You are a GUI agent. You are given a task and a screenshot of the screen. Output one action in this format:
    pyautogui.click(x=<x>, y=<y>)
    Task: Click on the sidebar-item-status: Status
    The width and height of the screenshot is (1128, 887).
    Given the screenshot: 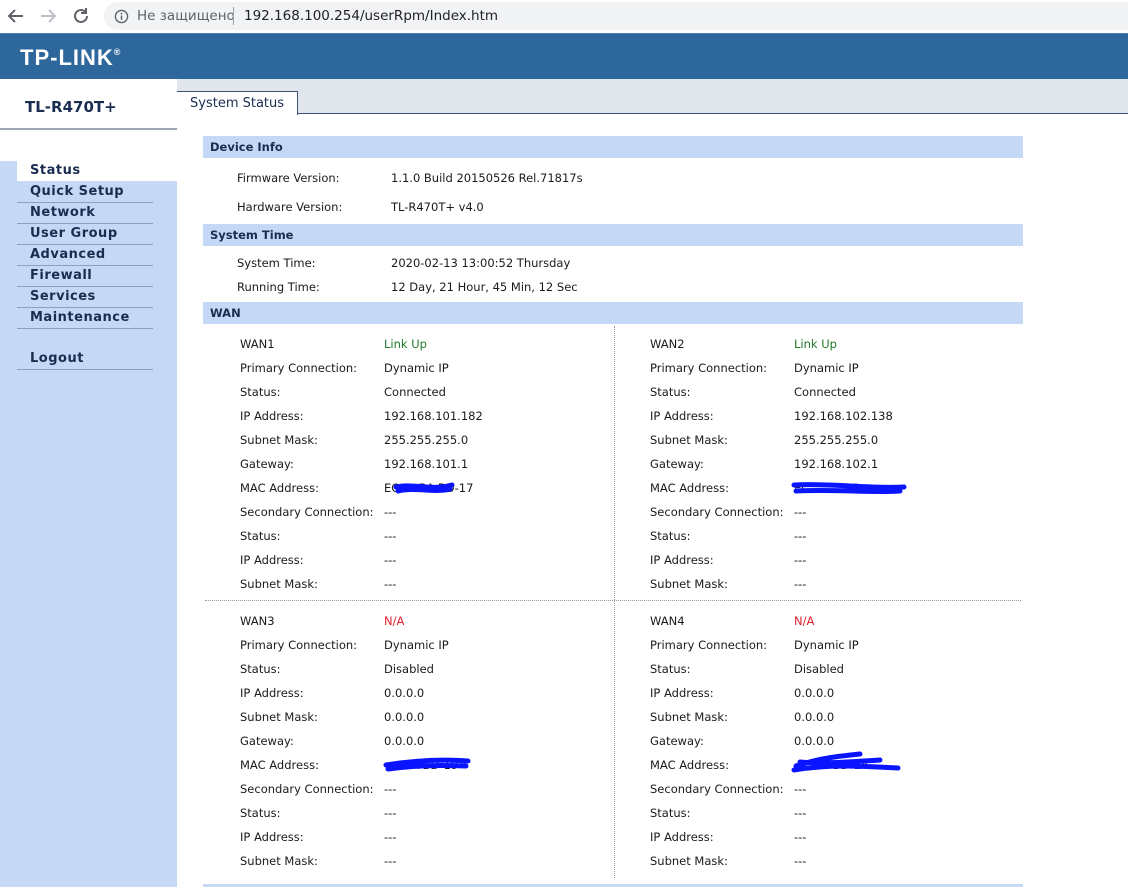 What is the action you would take?
    pyautogui.click(x=97, y=171)
    